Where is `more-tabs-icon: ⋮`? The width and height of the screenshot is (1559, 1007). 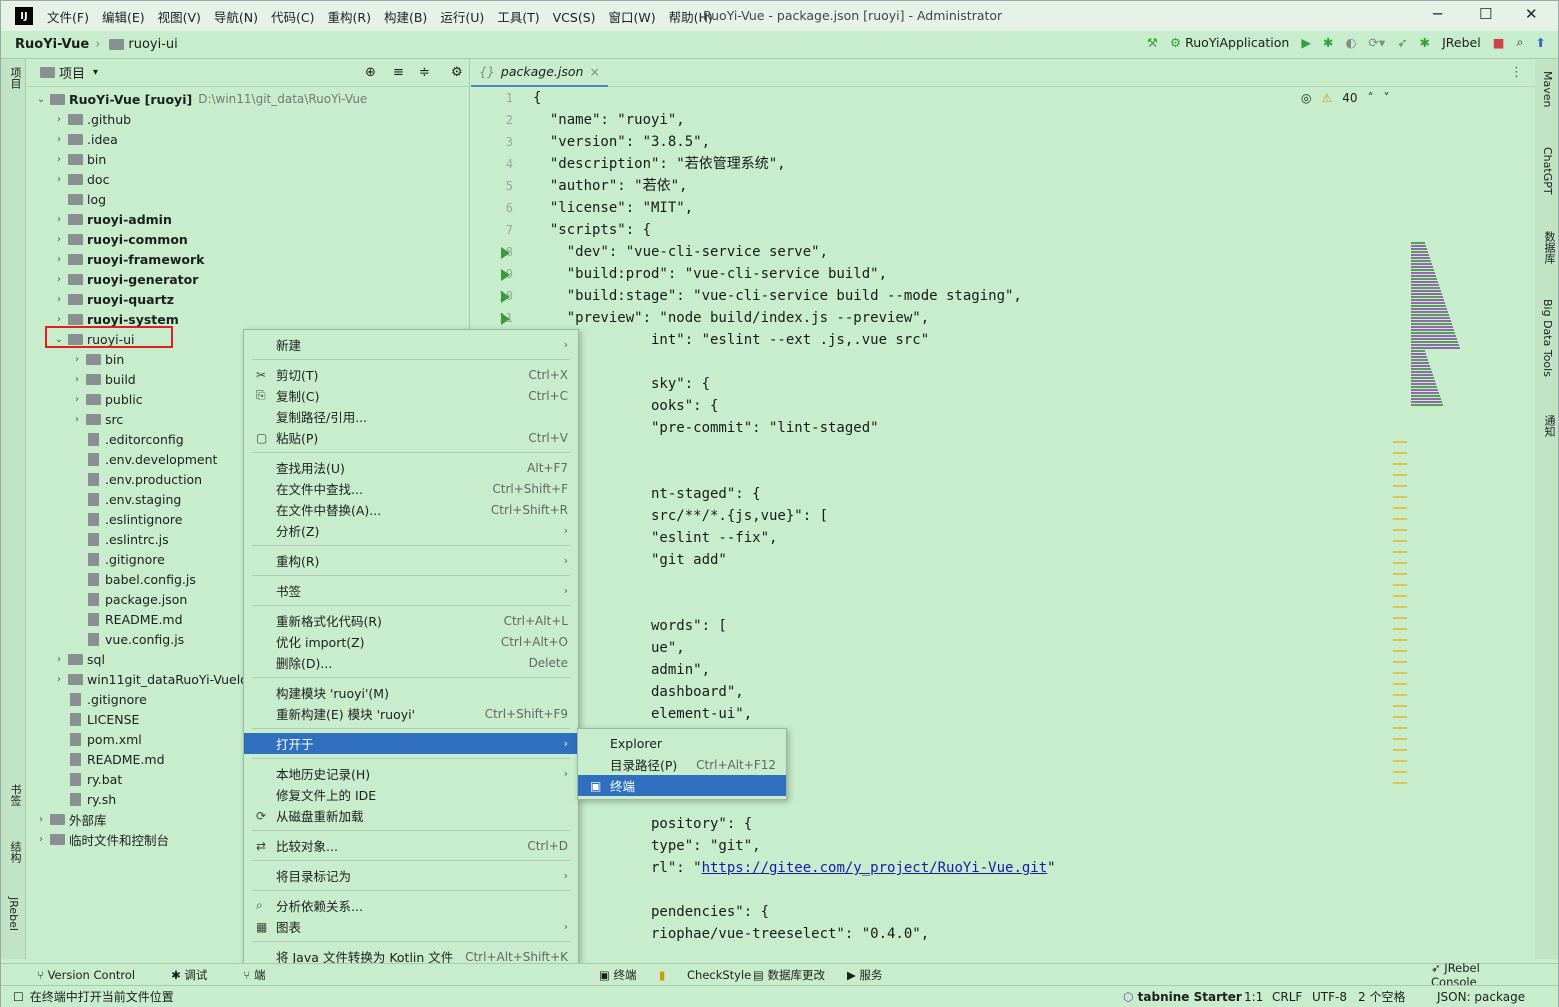
more-tabs-icon: ⋮ is located at coordinates (1516, 72).